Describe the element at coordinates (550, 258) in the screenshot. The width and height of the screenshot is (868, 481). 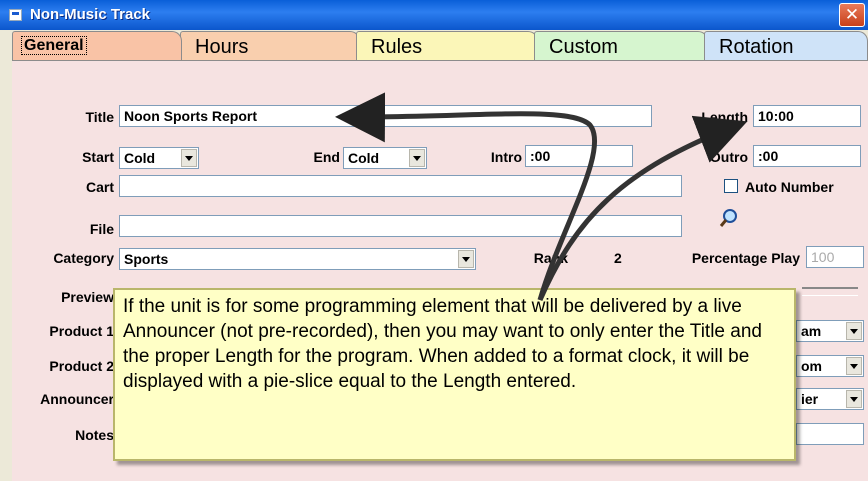
I see `rank-label: Rank` at that location.